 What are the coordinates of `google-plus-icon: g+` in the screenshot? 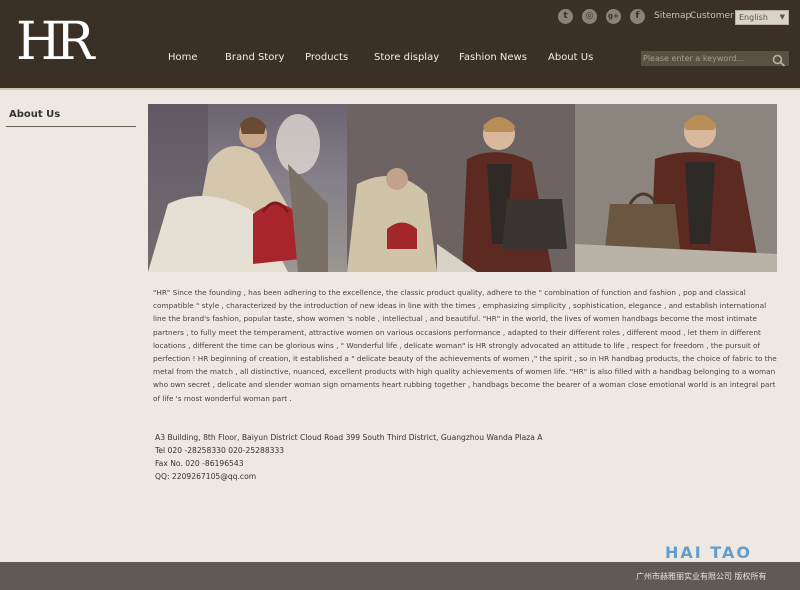 It's located at (613, 16).